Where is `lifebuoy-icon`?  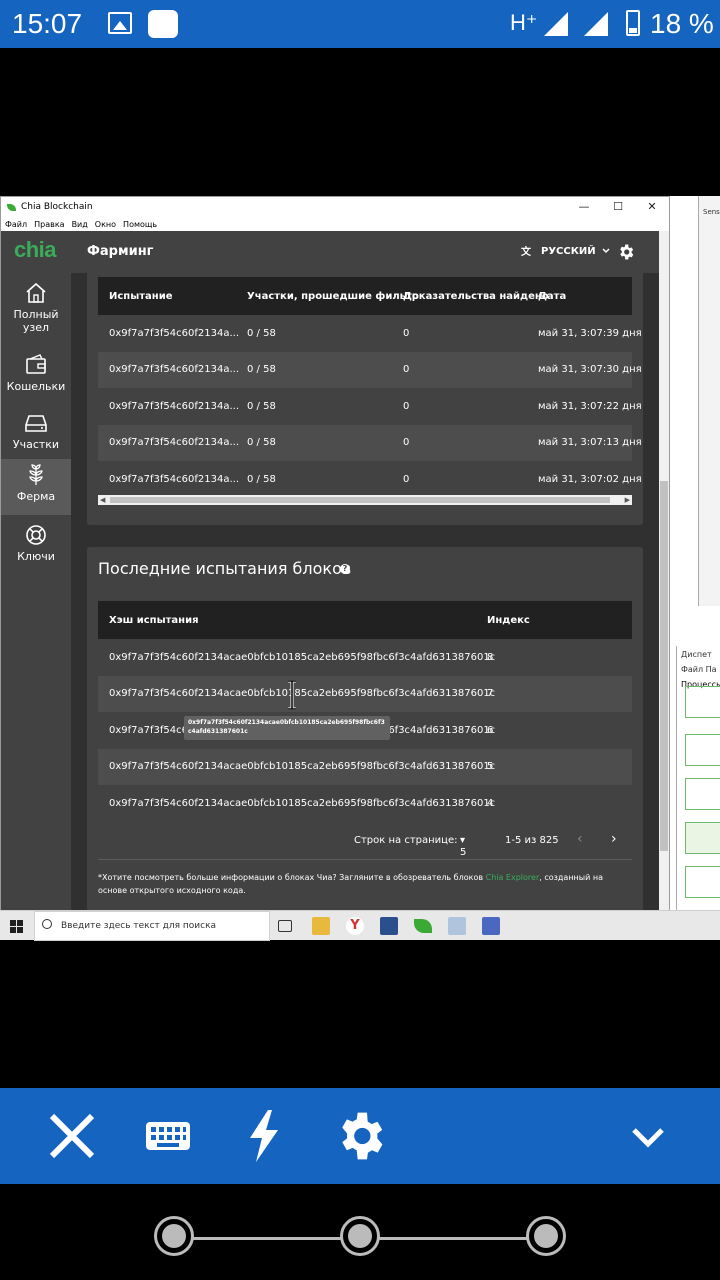
lifebuoy-icon is located at coordinates (36, 535).